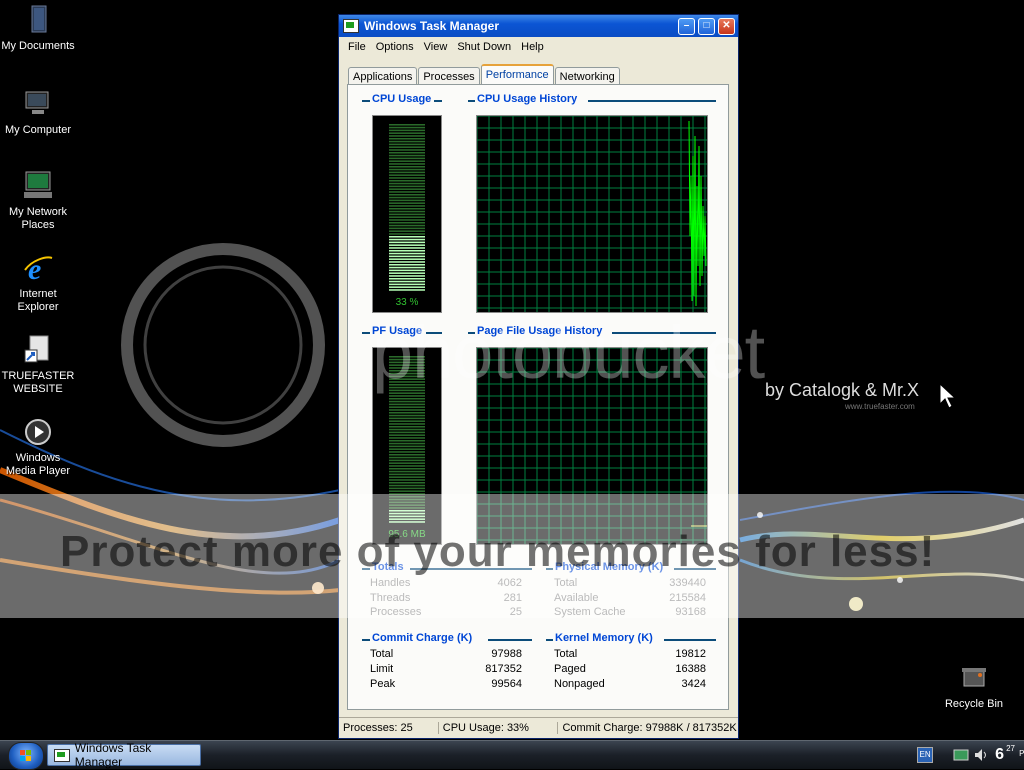 Image resolution: width=1024 pixels, height=770 pixels. What do you see at coordinates (383, 76) in the screenshot?
I see `tab-applications: Applications` at bounding box center [383, 76].